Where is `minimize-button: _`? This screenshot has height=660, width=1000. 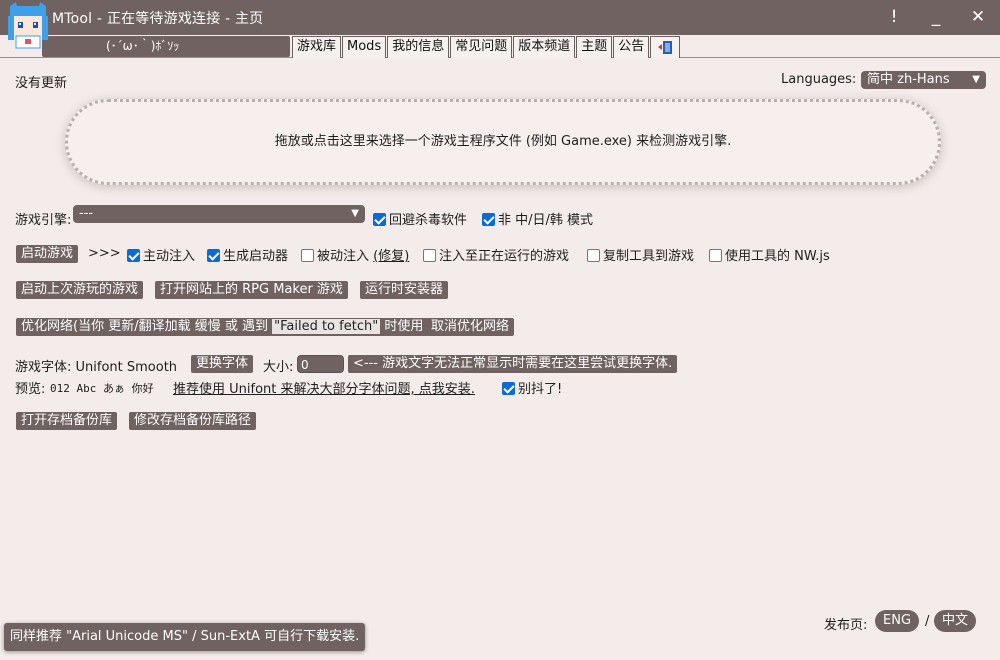
minimize-button: _ is located at coordinates (936, 17).